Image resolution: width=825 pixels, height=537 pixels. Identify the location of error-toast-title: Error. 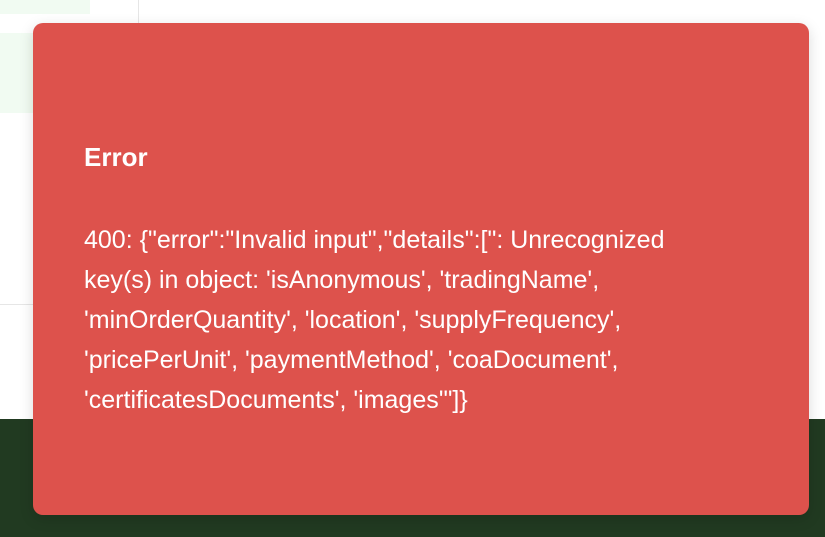
(116, 157).